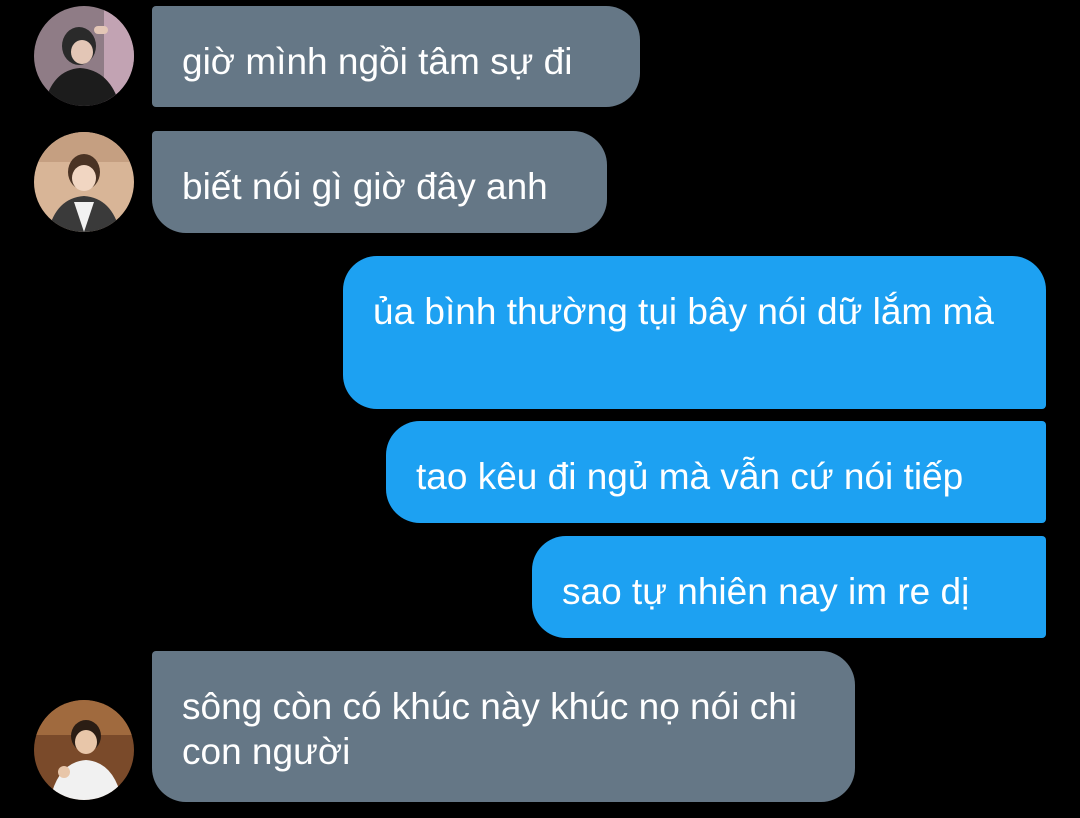  What do you see at coordinates (766, 591) in the screenshot?
I see `message-text: sao tự nhiên nay im re dị` at bounding box center [766, 591].